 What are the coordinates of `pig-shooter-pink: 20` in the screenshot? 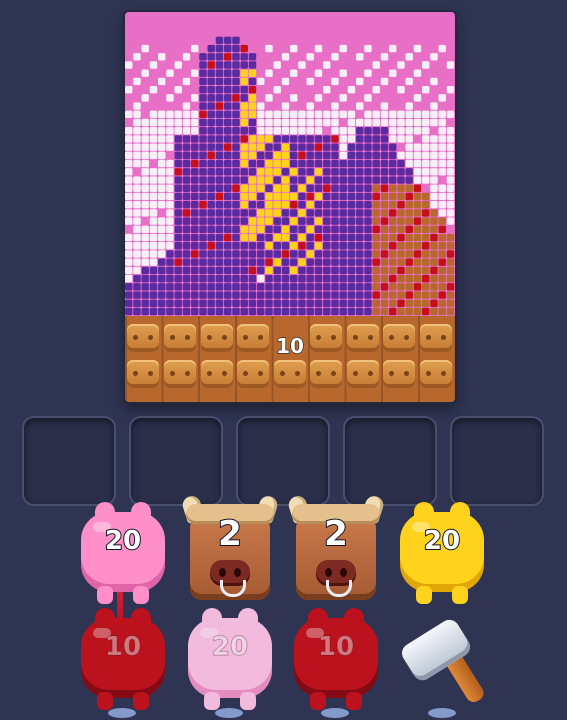 It's located at (123, 555).